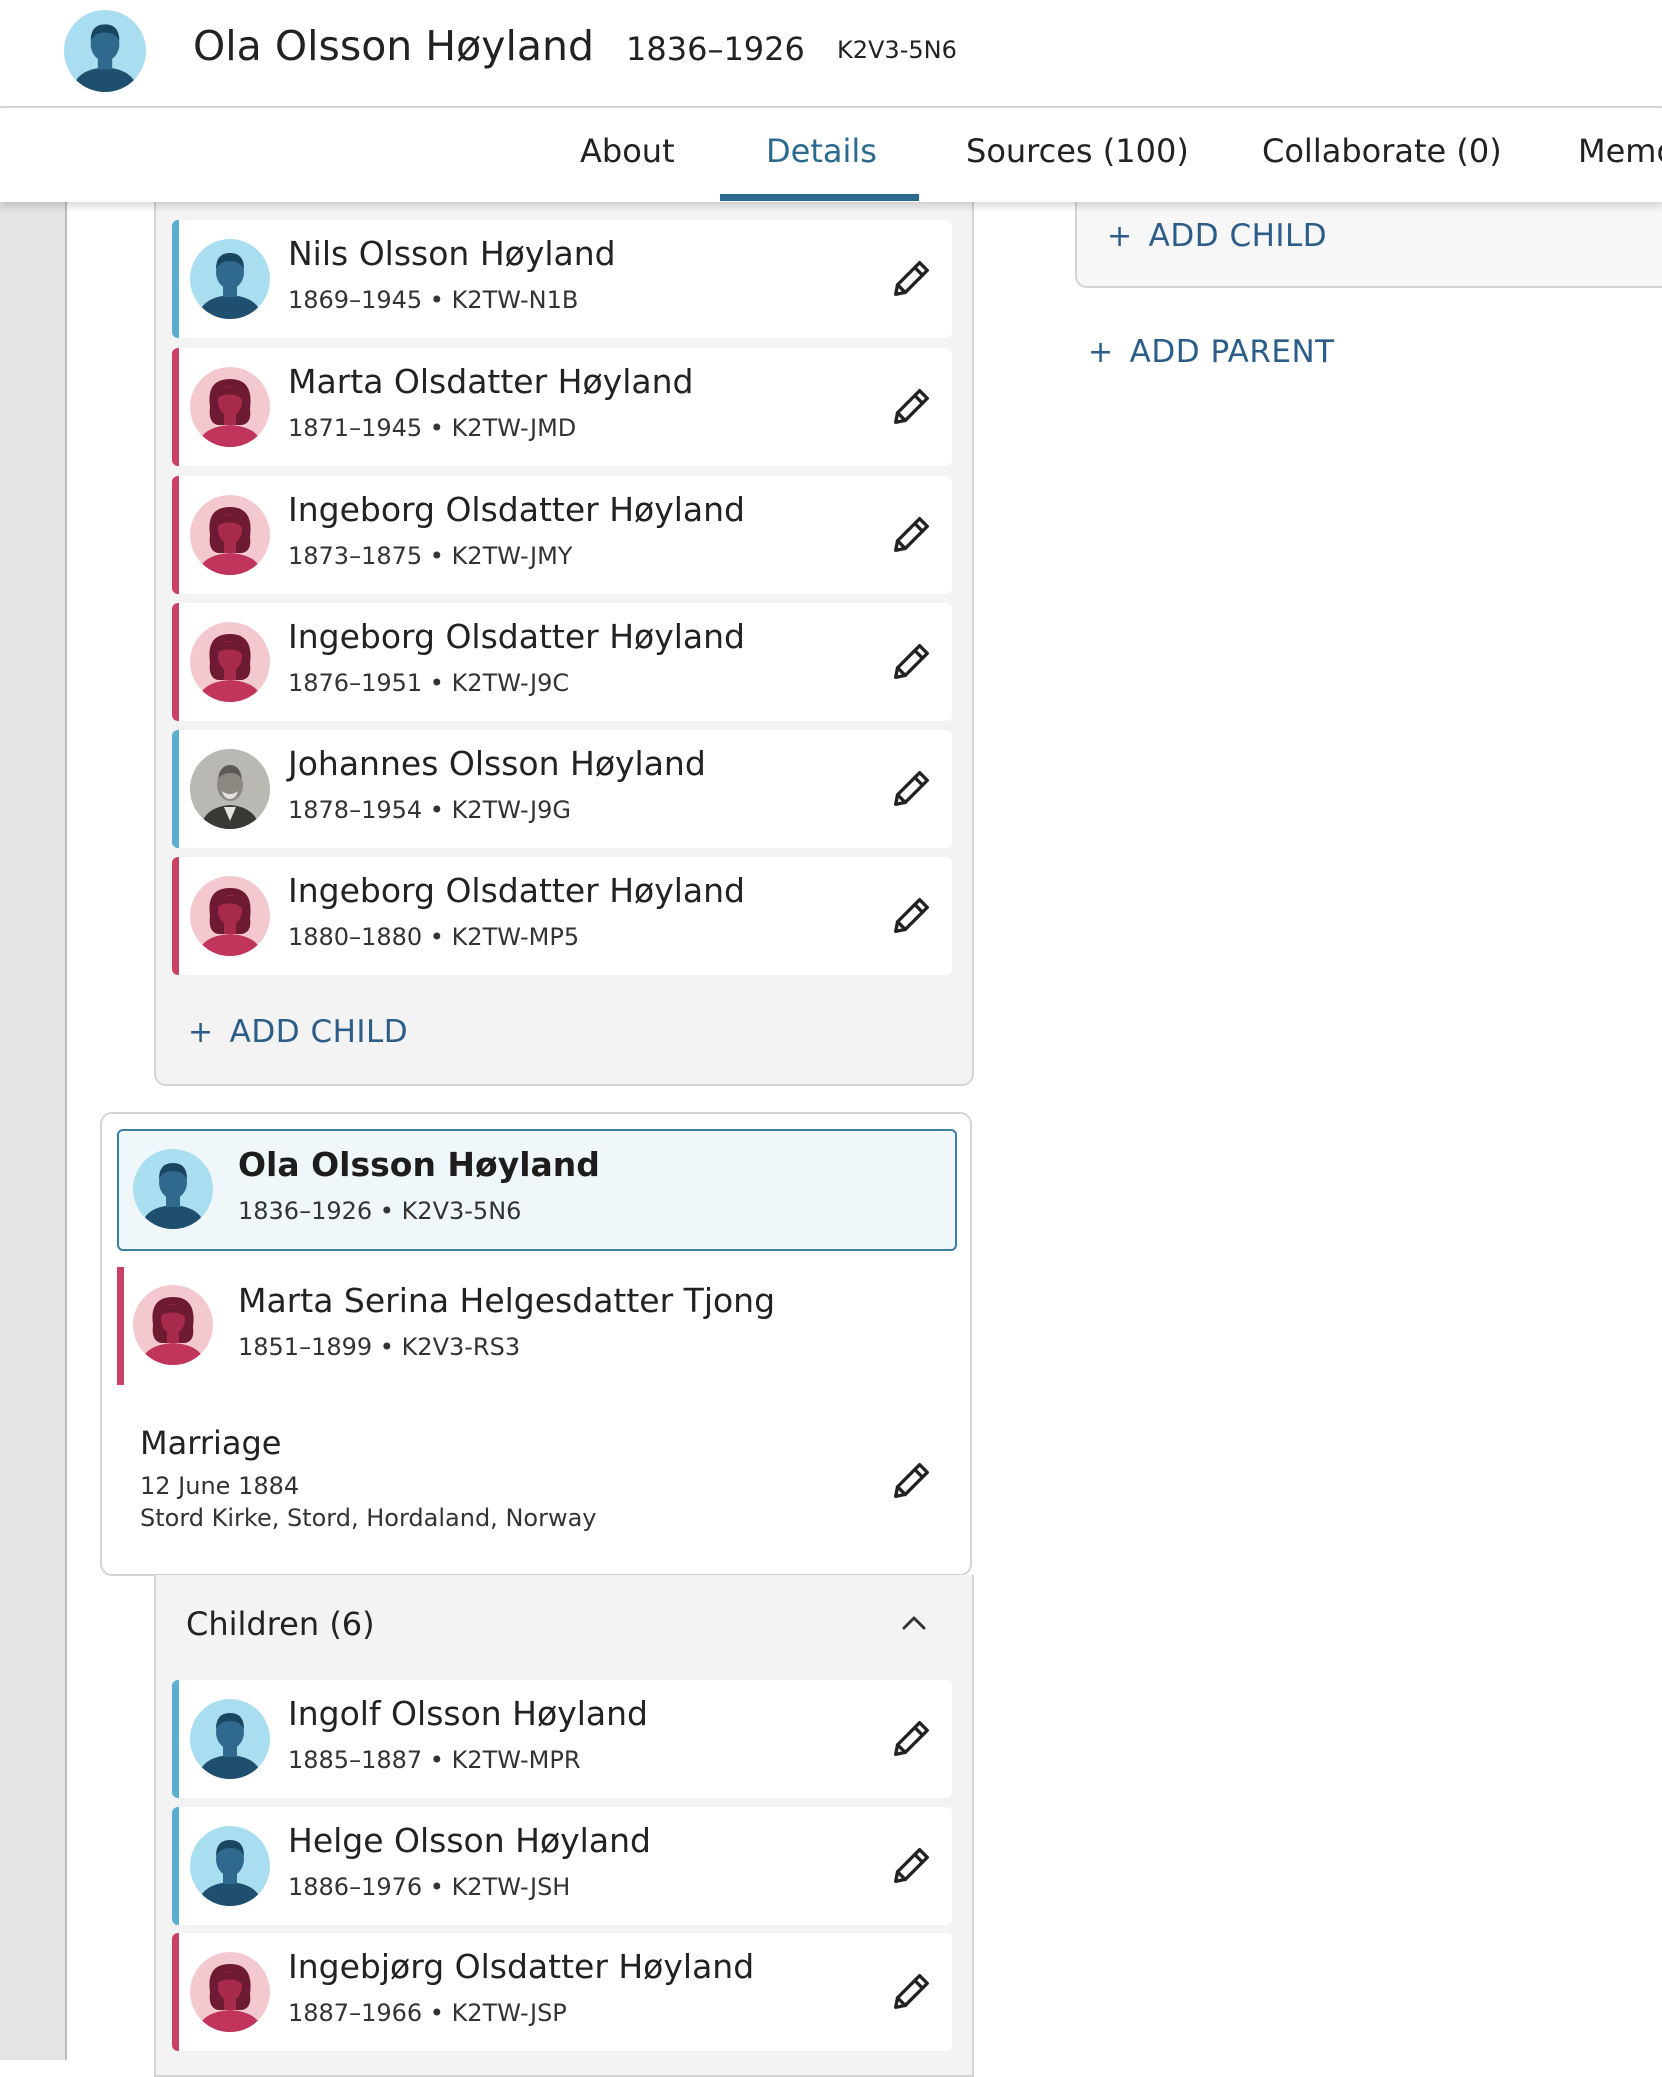 The image size is (1662, 2077). Describe the element at coordinates (819, 197) in the screenshot. I see `active-tab-indicator` at that location.